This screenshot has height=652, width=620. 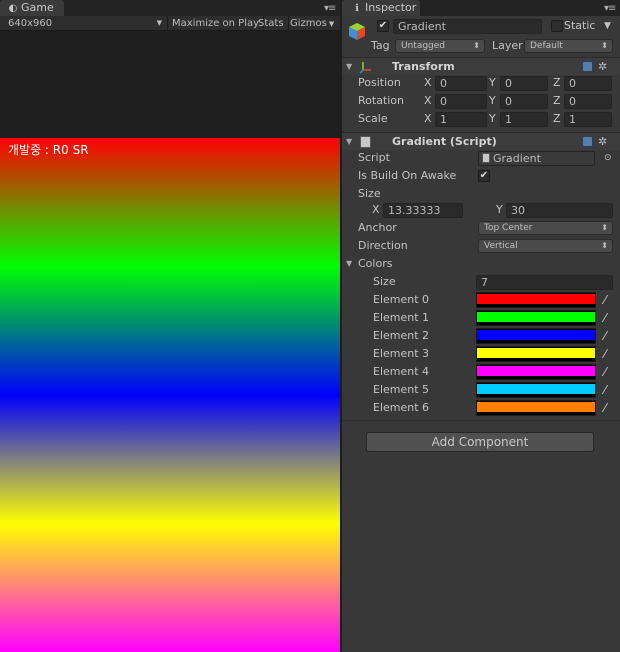 I want to click on colors-foldout-row: ▼ Colors, so click(x=481, y=264).